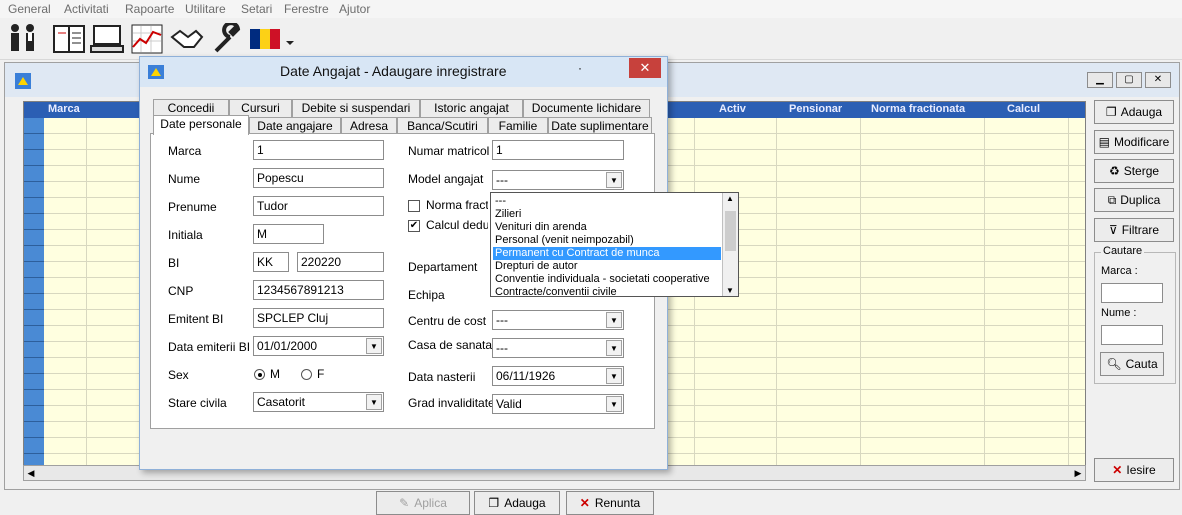 The height and width of the screenshot is (515, 1182). Describe the element at coordinates (558, 150) in the screenshot. I see `numar-matricol-field: 1` at that location.